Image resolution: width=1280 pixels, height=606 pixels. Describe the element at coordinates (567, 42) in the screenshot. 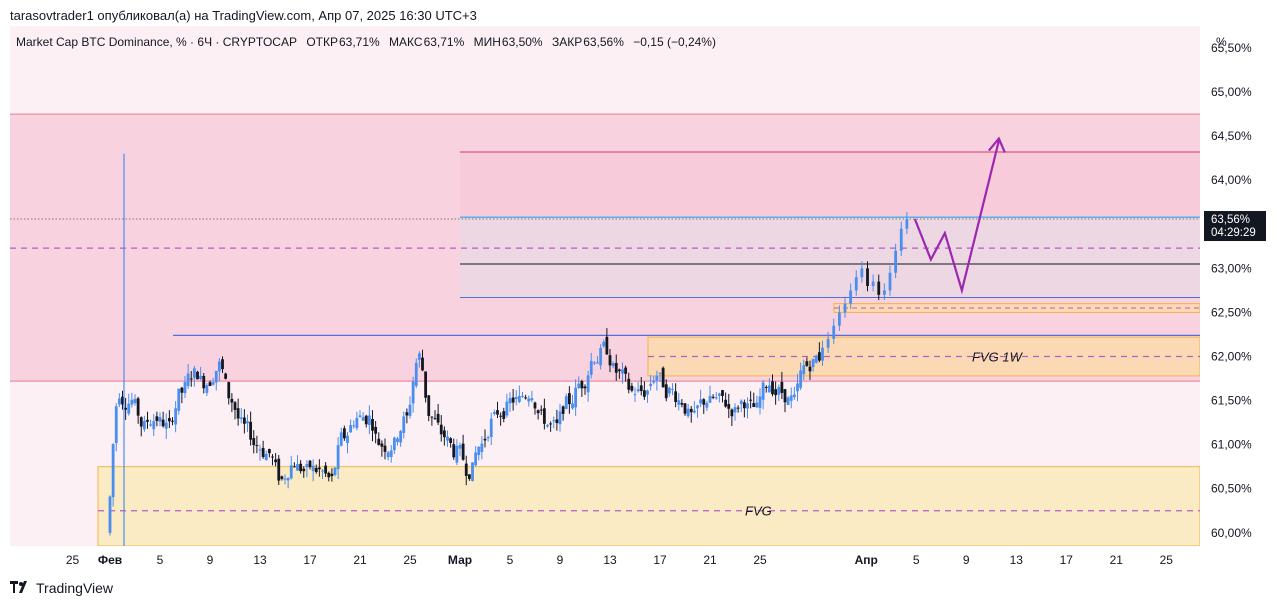

I see `legend-close-label: ЗАКР` at that location.